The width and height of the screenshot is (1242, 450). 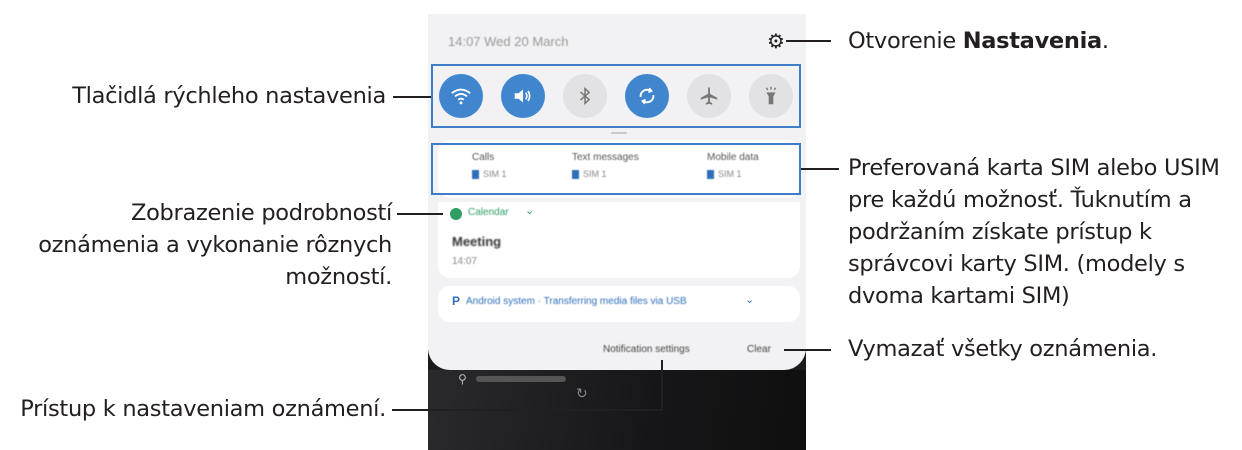 I want to click on callout-line-details, so click(x=420, y=214).